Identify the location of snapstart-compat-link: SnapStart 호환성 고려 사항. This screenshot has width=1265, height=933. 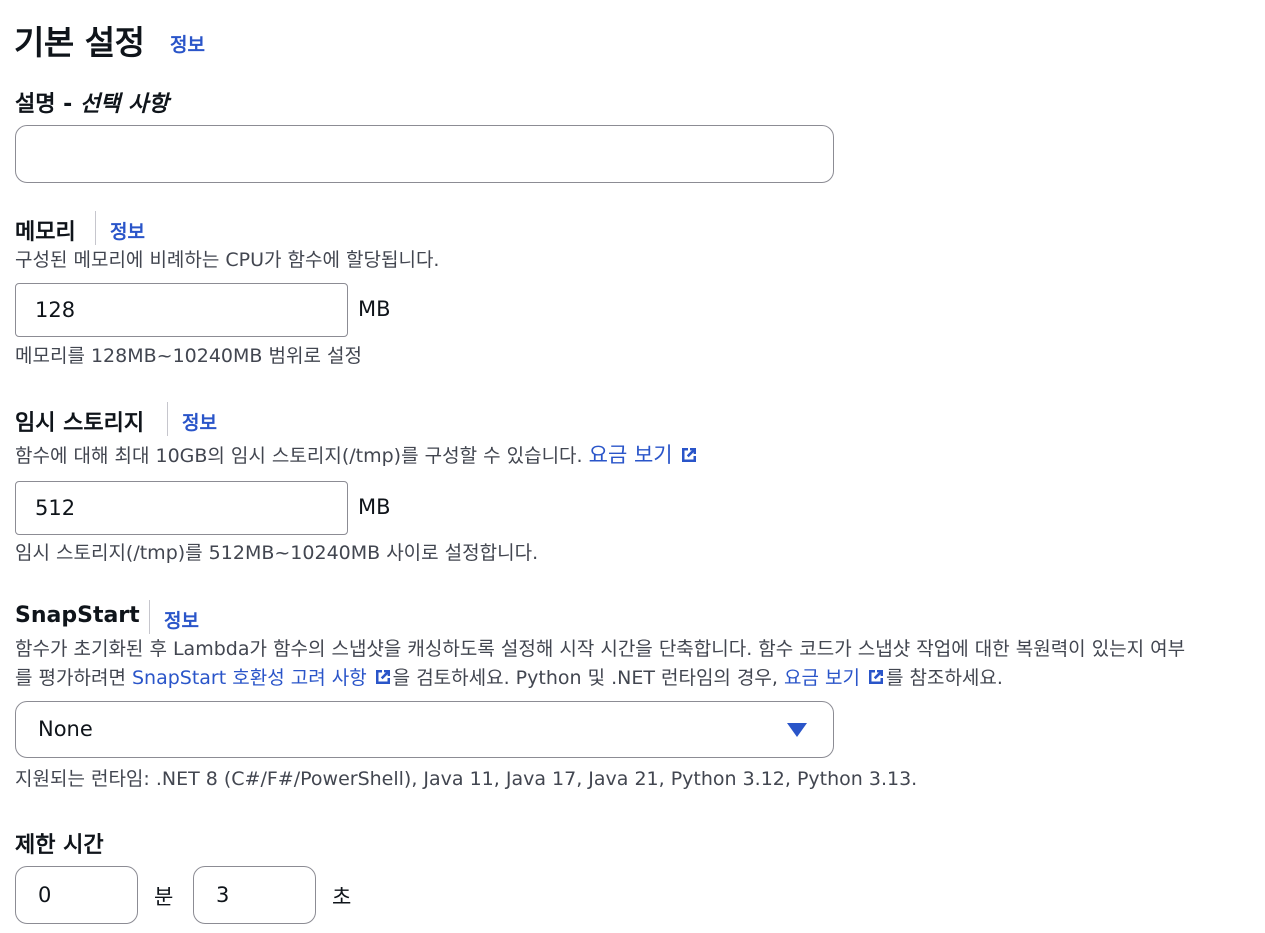
(262, 678).